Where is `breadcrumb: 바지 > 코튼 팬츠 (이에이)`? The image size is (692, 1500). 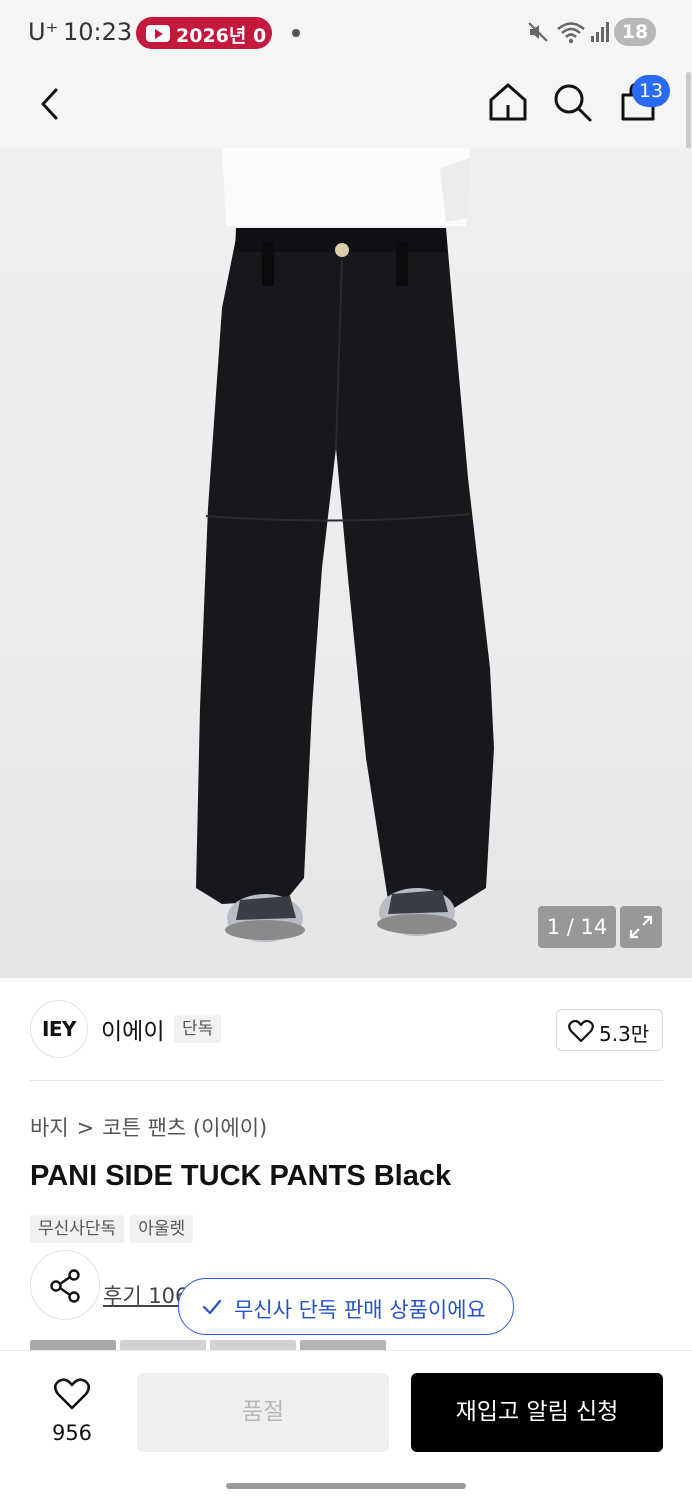 breadcrumb: 바지 > 코튼 팬츠 (이에이) is located at coordinates (148, 1127).